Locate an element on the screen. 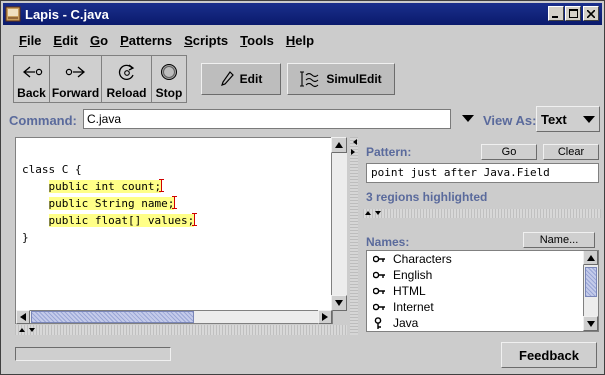 Image resolution: width=605 pixels, height=375 pixels. names-scrollbar is located at coordinates (590, 291).